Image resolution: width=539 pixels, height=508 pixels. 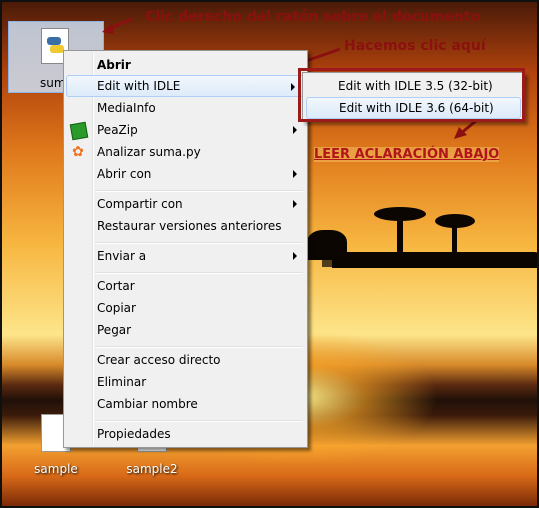 What do you see at coordinates (185, 256) in the screenshot?
I see `menu-item-enviar-a: Enviar a` at bounding box center [185, 256].